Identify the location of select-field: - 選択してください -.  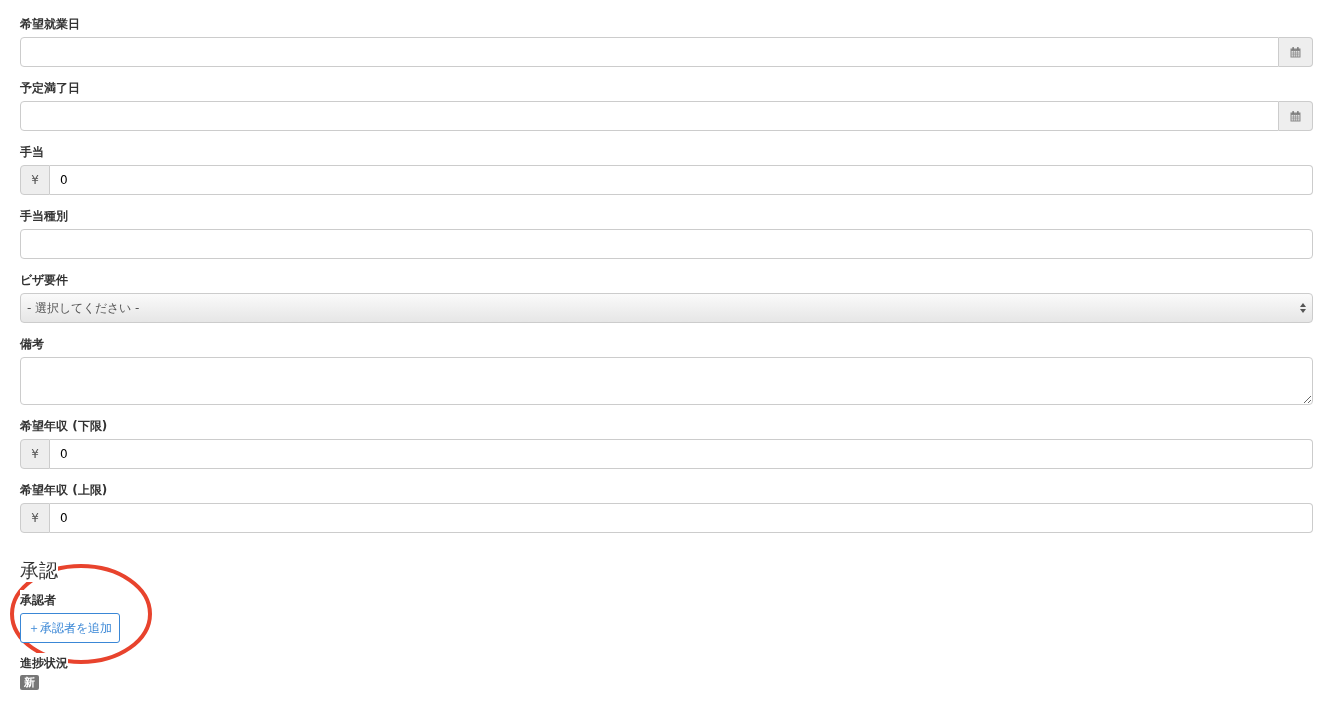
(666, 308).